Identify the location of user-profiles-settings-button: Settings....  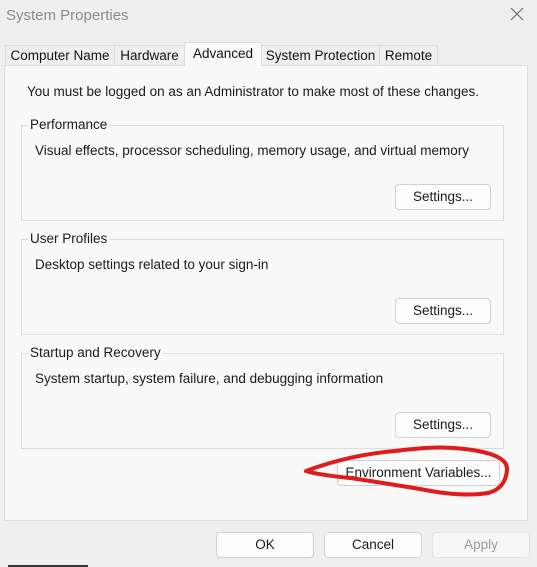
(443, 311).